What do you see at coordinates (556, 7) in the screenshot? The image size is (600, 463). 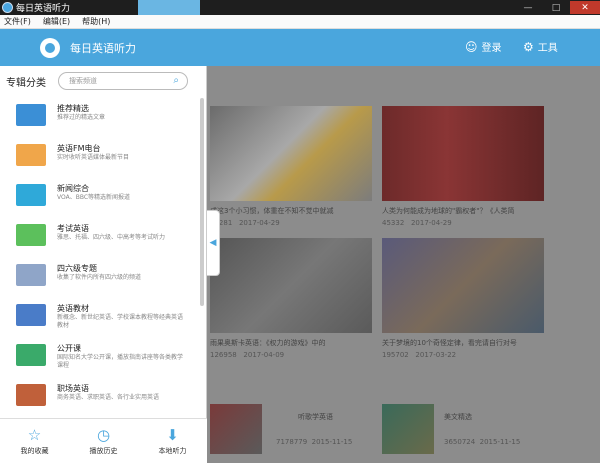 I see `maximize-button: □` at bounding box center [556, 7].